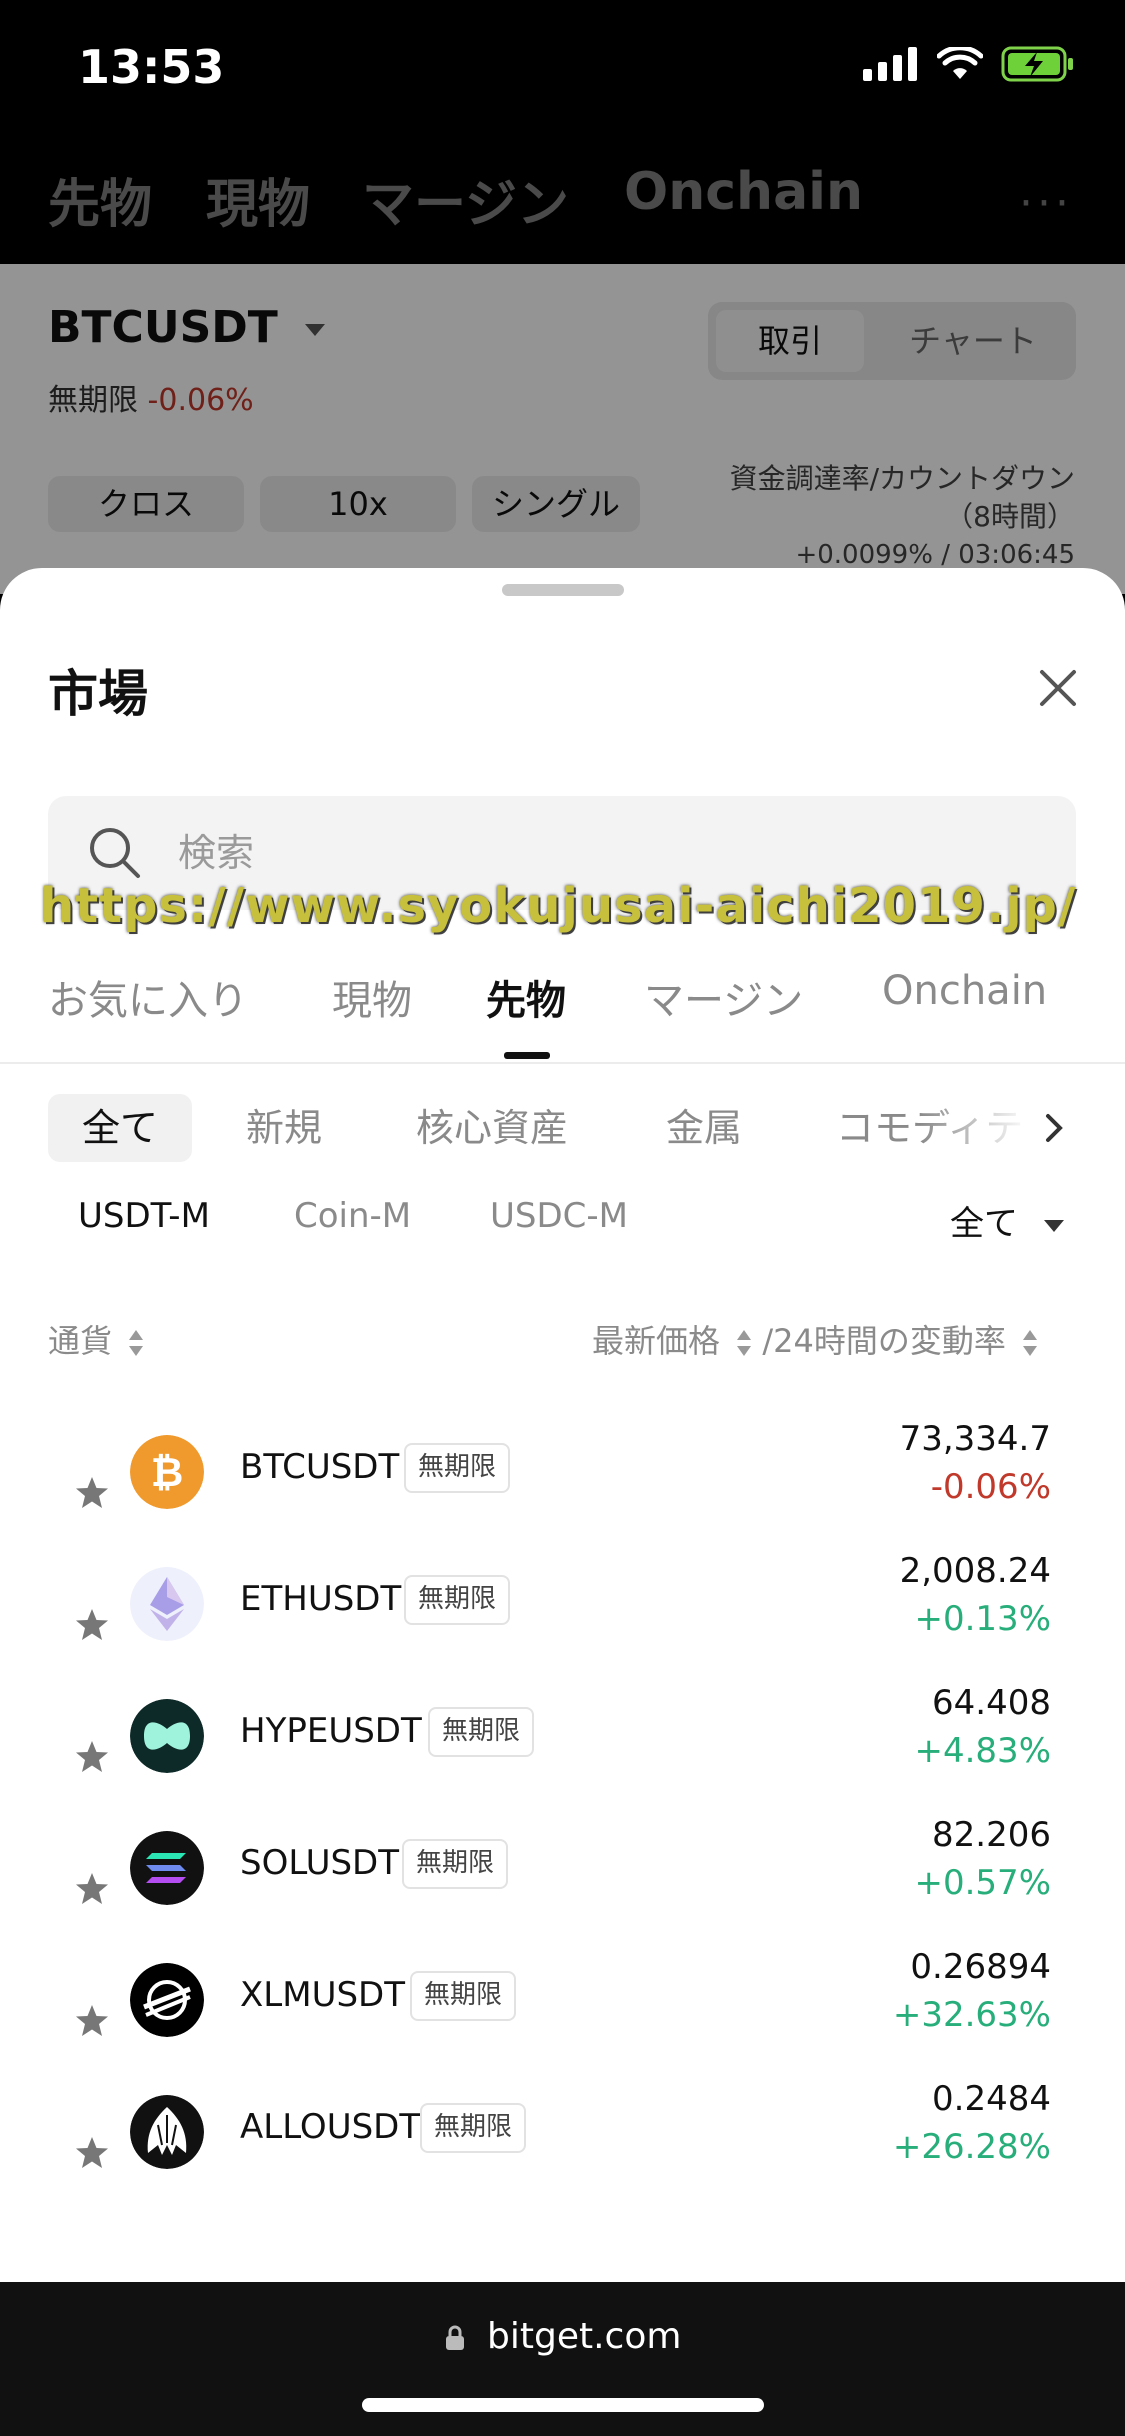  What do you see at coordinates (991, 1835) in the screenshot?
I see `row-price: 82.206` at bounding box center [991, 1835].